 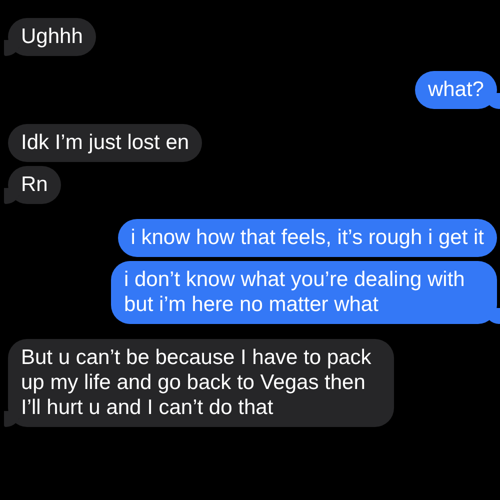 What do you see at coordinates (455, 90) in the screenshot?
I see `sent-message: what?` at bounding box center [455, 90].